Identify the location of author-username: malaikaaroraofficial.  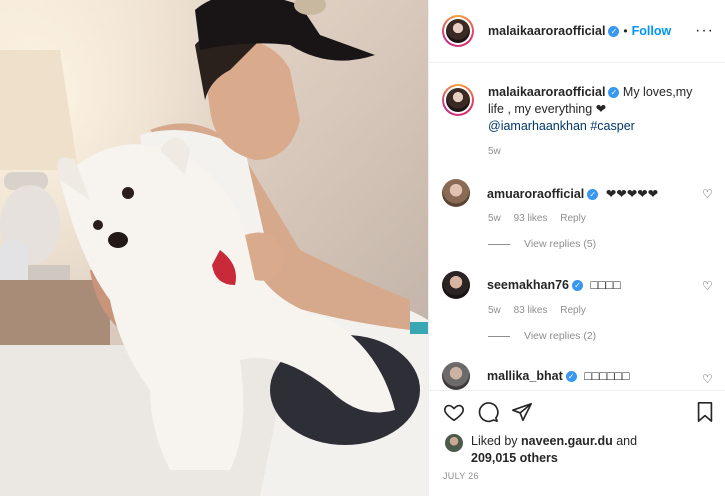
(546, 31).